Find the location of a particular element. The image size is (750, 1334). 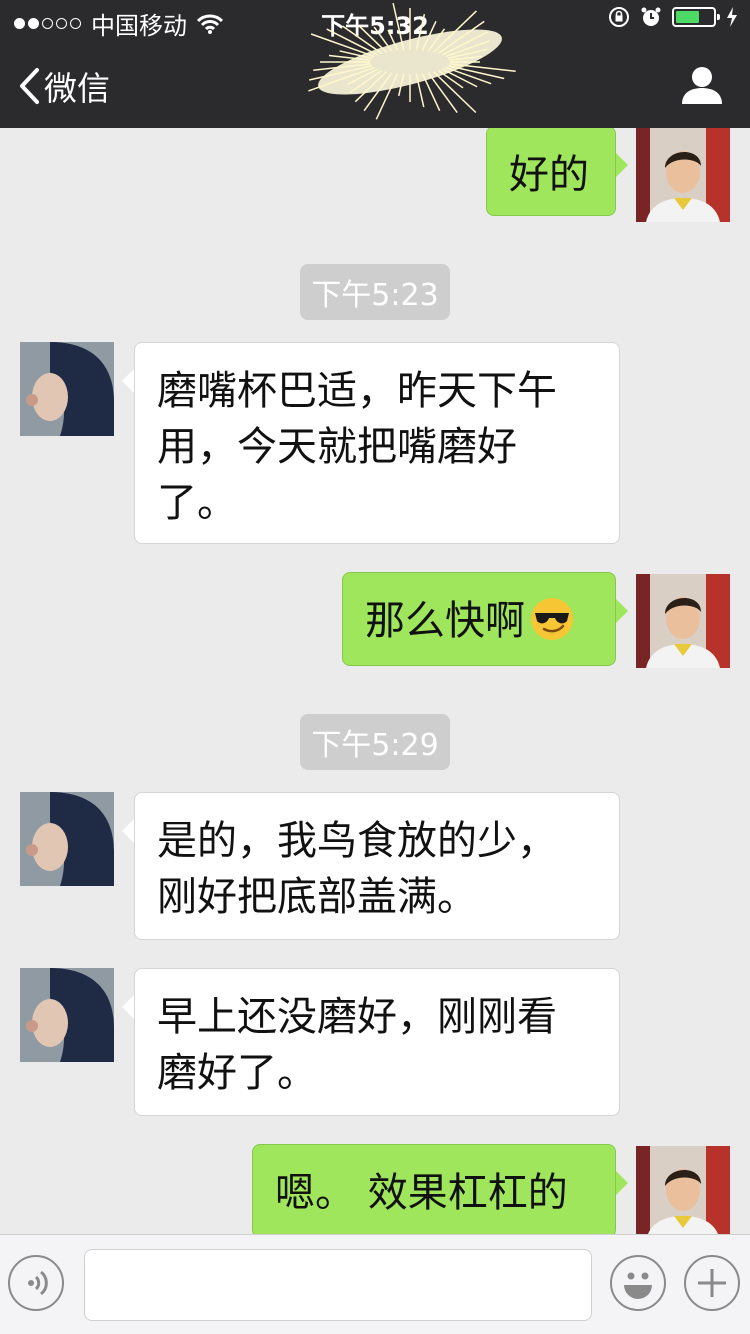

message-text: 好的 is located at coordinates (549, 175).